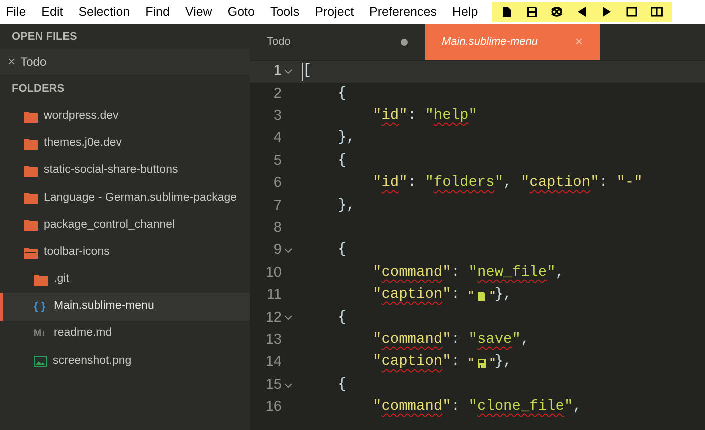  I want to click on tree-item: static-social-share-buttons, so click(125, 171).